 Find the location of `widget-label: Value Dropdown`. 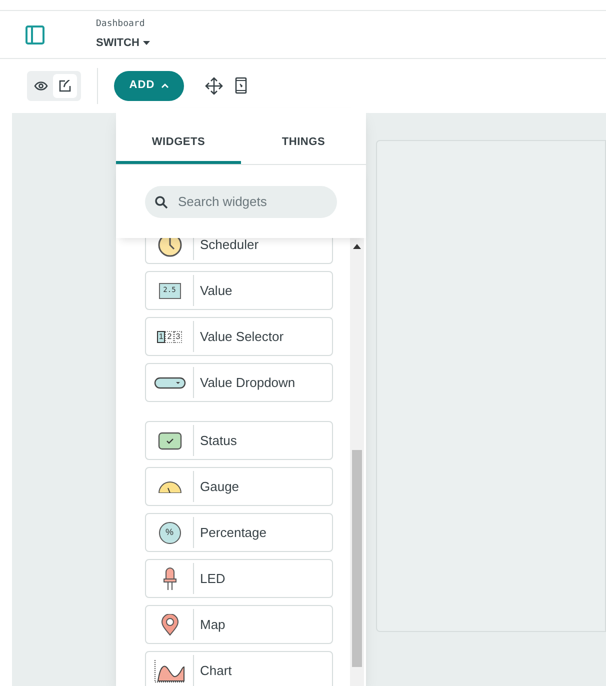

widget-label: Value Dropdown is located at coordinates (247, 383).